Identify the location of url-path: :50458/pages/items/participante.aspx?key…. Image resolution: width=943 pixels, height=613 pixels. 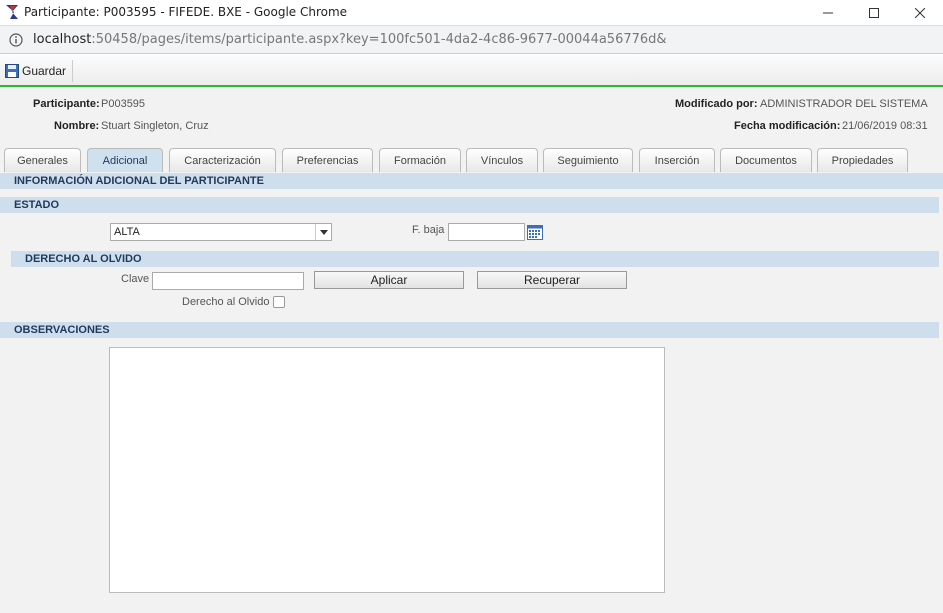
(379, 39).